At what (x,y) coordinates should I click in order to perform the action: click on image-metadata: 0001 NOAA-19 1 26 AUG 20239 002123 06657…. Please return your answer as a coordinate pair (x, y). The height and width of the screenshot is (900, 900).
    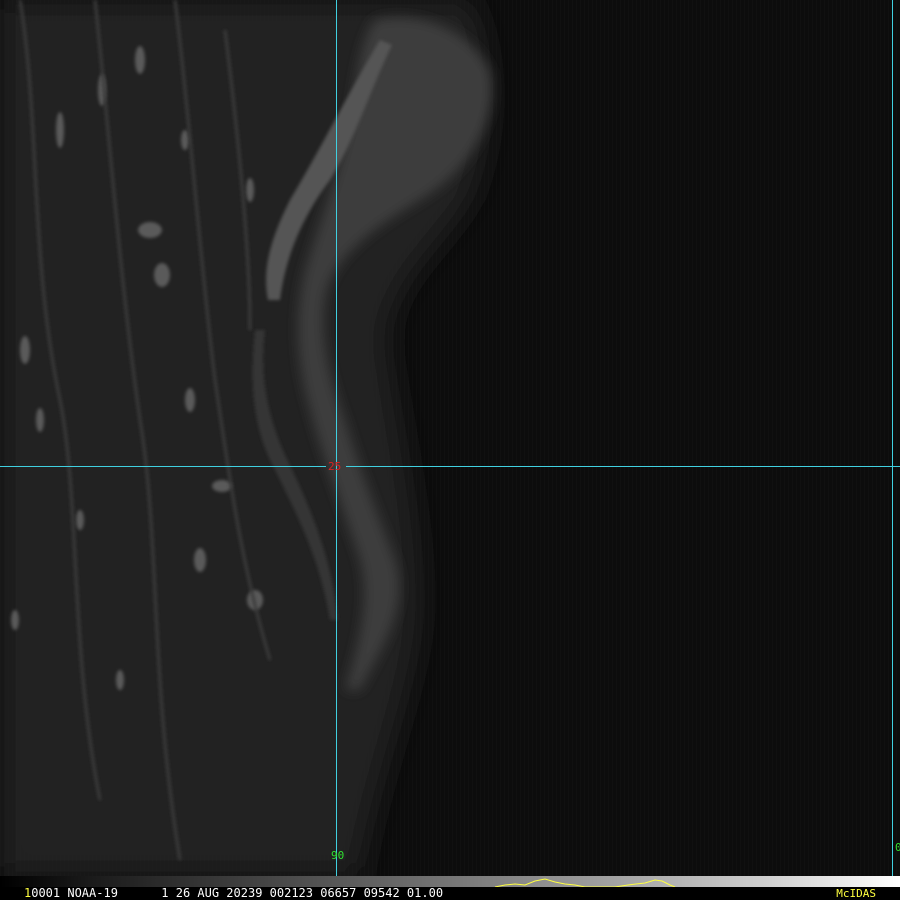
    Looking at the image, I should click on (237, 893).